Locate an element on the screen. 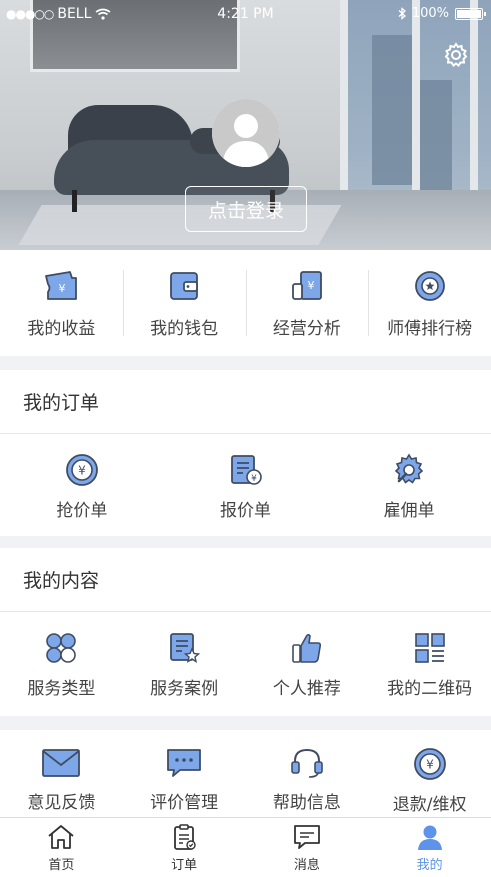 This screenshot has width=491, height=877. tab-messages: 消息 is located at coordinates (307, 847).